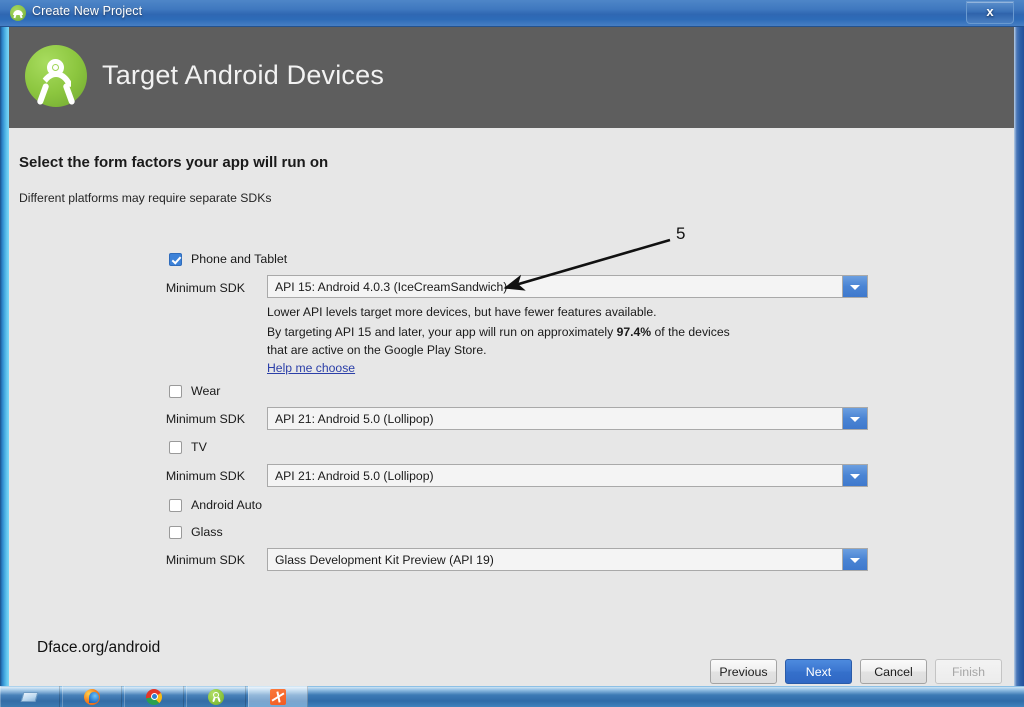  Describe the element at coordinates (354, 418) in the screenshot. I see `sdk-combo-value-wear: API 21: Android 5.0 (Lollipop)` at that location.